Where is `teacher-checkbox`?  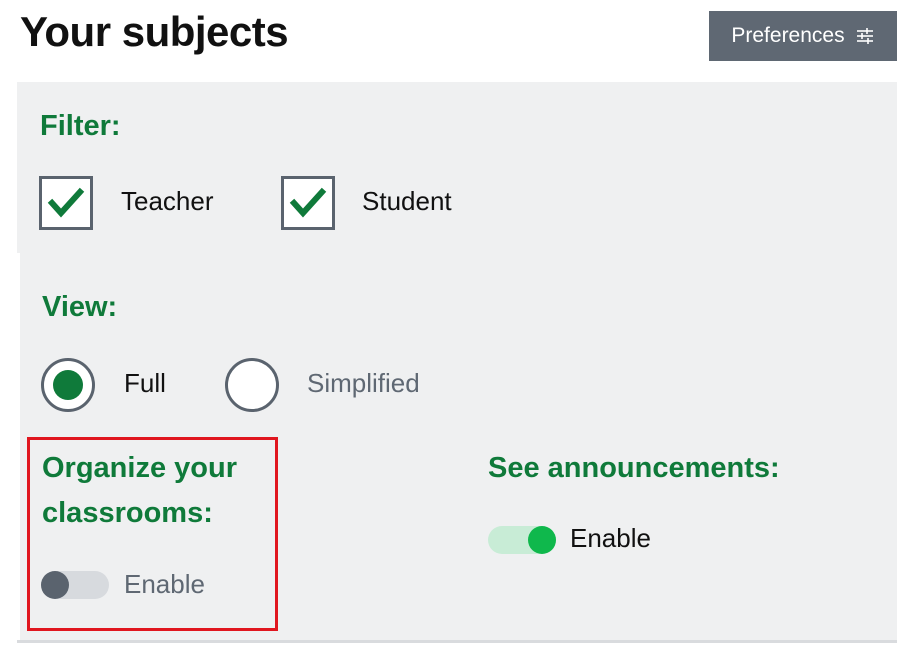
teacher-checkbox is located at coordinates (66, 203).